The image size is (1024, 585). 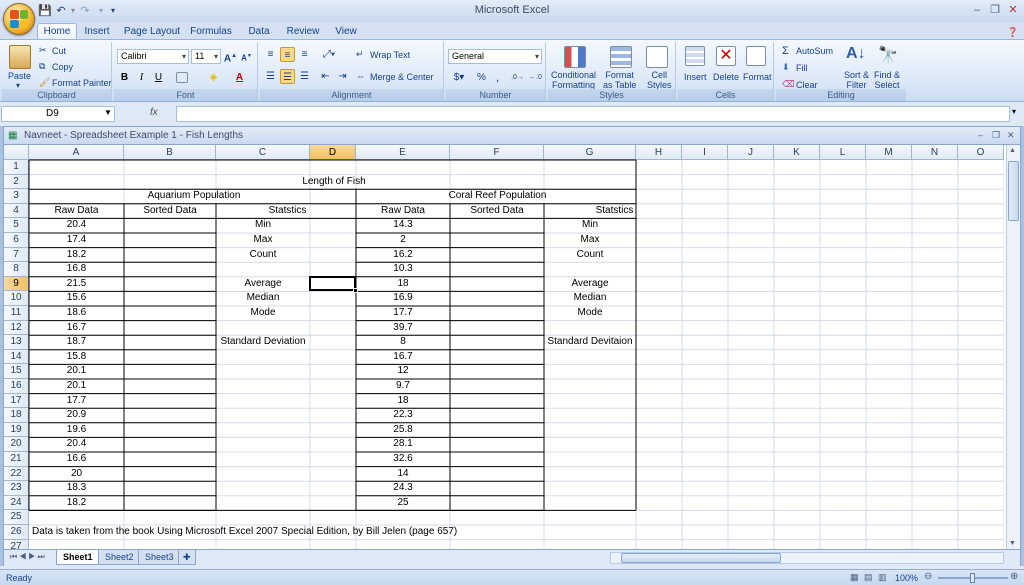 What do you see at coordinates (995, 10) in the screenshot?
I see `restore-icon: ❐` at bounding box center [995, 10].